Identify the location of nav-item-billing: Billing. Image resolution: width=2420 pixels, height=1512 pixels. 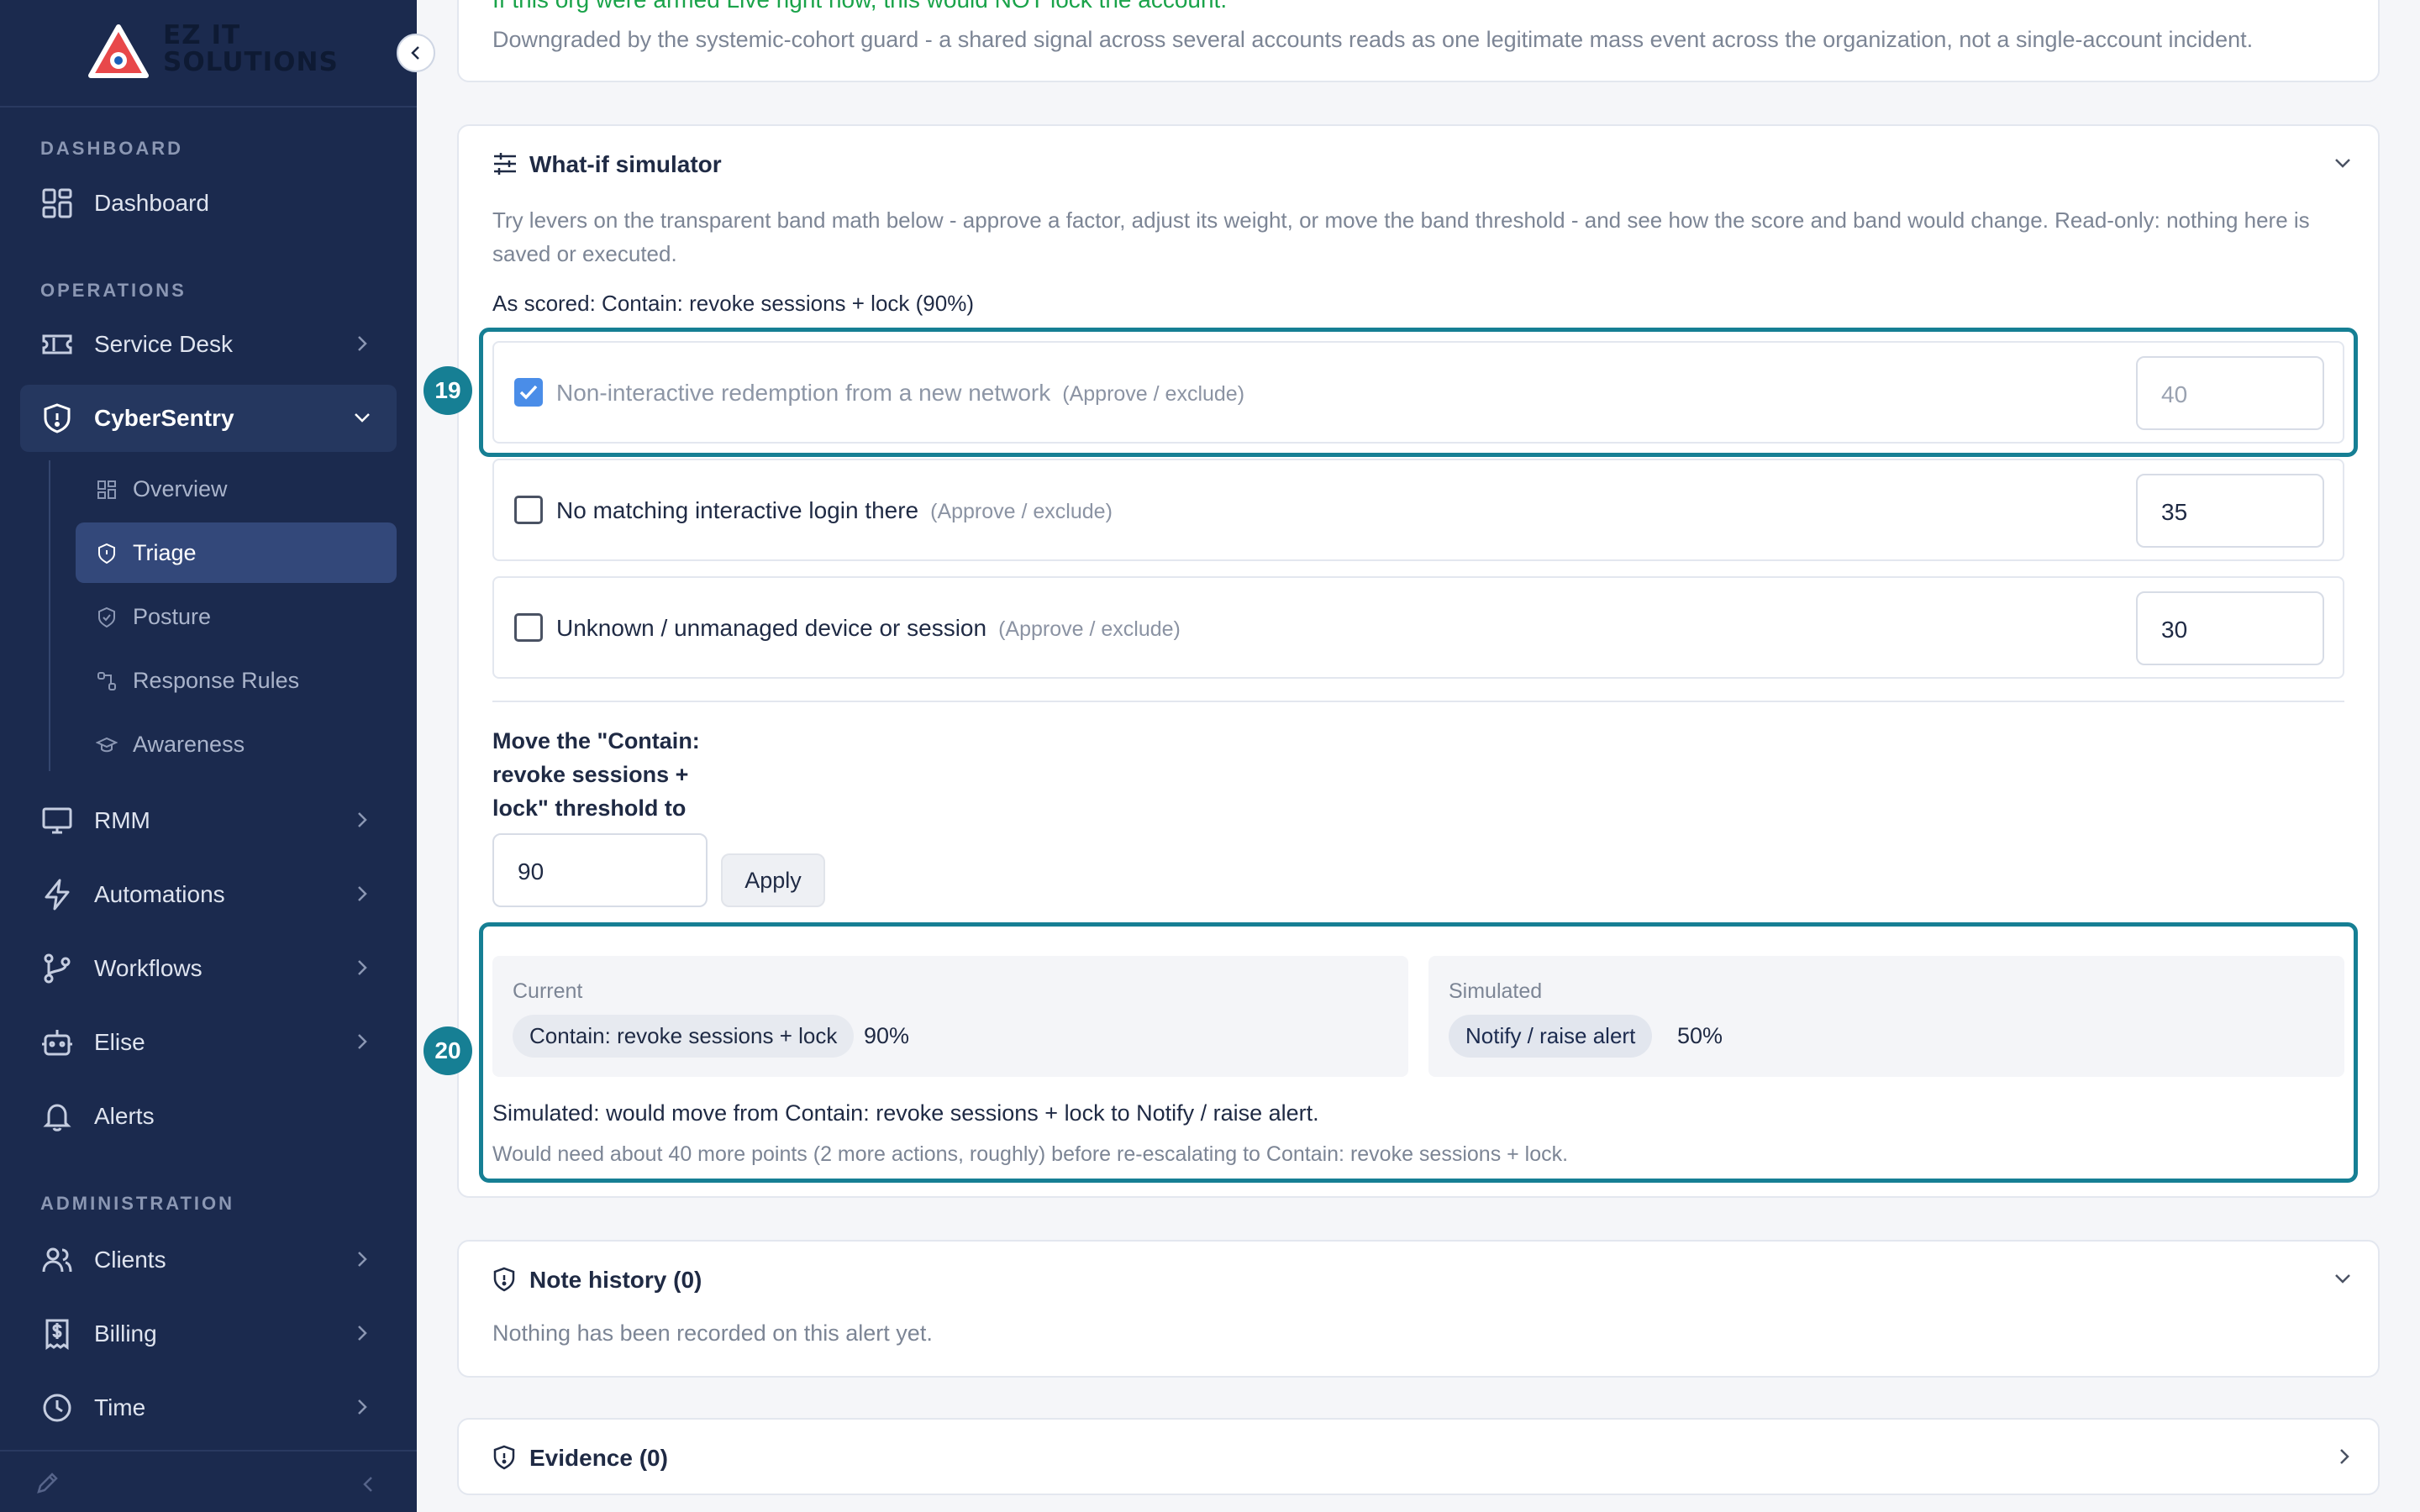
(208, 1334).